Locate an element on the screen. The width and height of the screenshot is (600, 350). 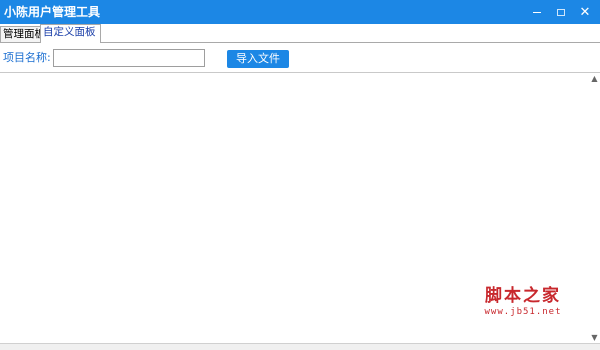
import-file-button: 导入文件 is located at coordinates (258, 59).